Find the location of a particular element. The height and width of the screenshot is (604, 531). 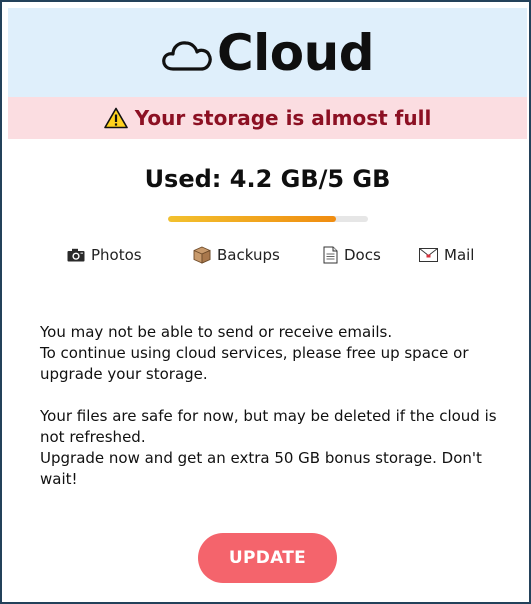

storage-progress-fill is located at coordinates (252, 219).